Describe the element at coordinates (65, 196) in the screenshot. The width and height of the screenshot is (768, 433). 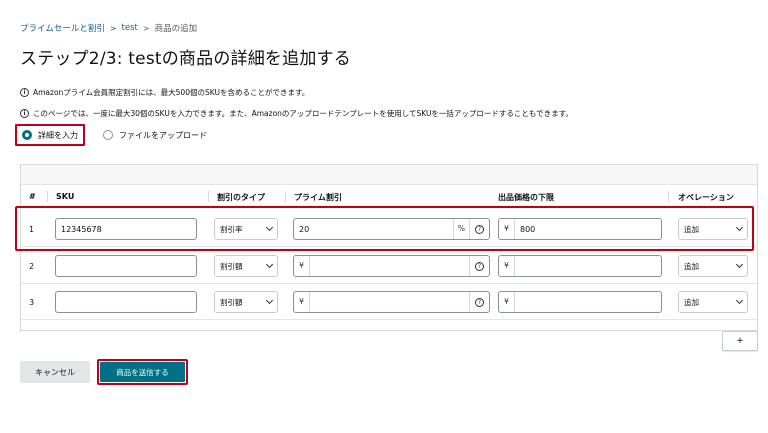
I see `header-sku: SKU` at that location.